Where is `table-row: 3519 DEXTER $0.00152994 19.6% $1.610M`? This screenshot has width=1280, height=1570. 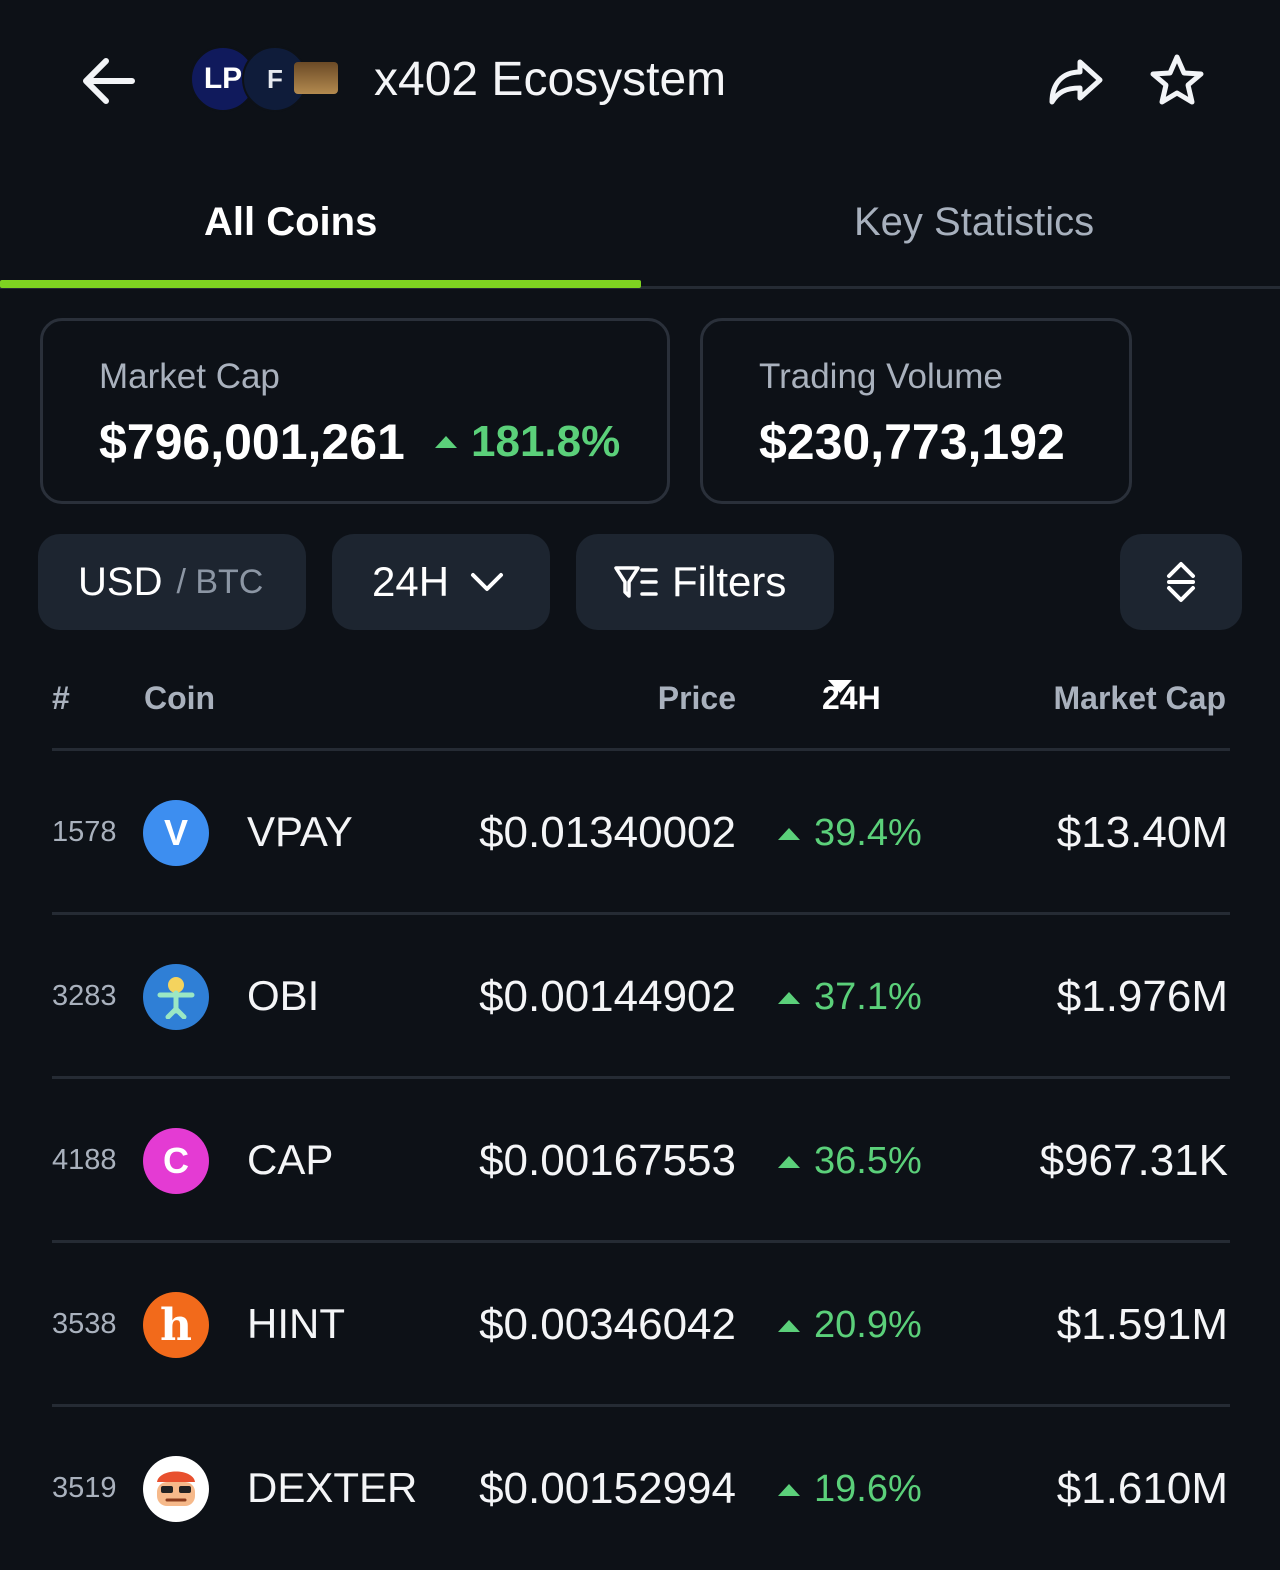
table-row: 3519 DEXTER $0.00152994 19.6% $1.610M is located at coordinates (640, 1488).